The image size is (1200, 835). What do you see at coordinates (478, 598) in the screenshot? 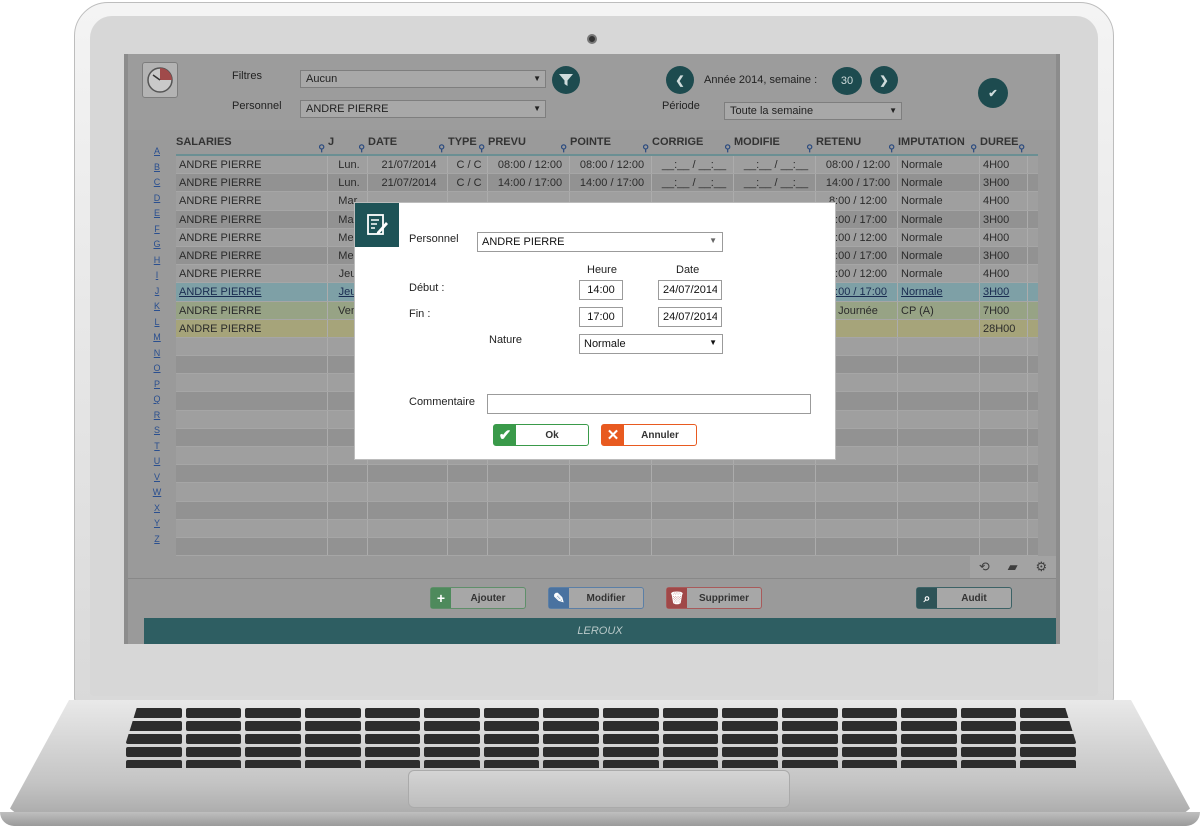
I see `ajouter-button: + Ajouter` at bounding box center [478, 598].